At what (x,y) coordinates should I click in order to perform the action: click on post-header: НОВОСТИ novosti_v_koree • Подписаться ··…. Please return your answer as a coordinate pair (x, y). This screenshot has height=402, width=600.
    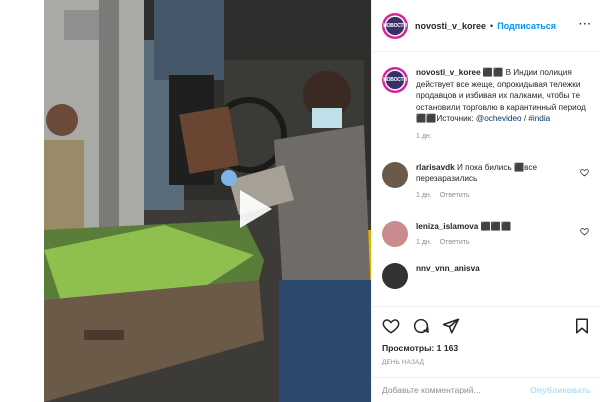
    Looking at the image, I should click on (486, 26).